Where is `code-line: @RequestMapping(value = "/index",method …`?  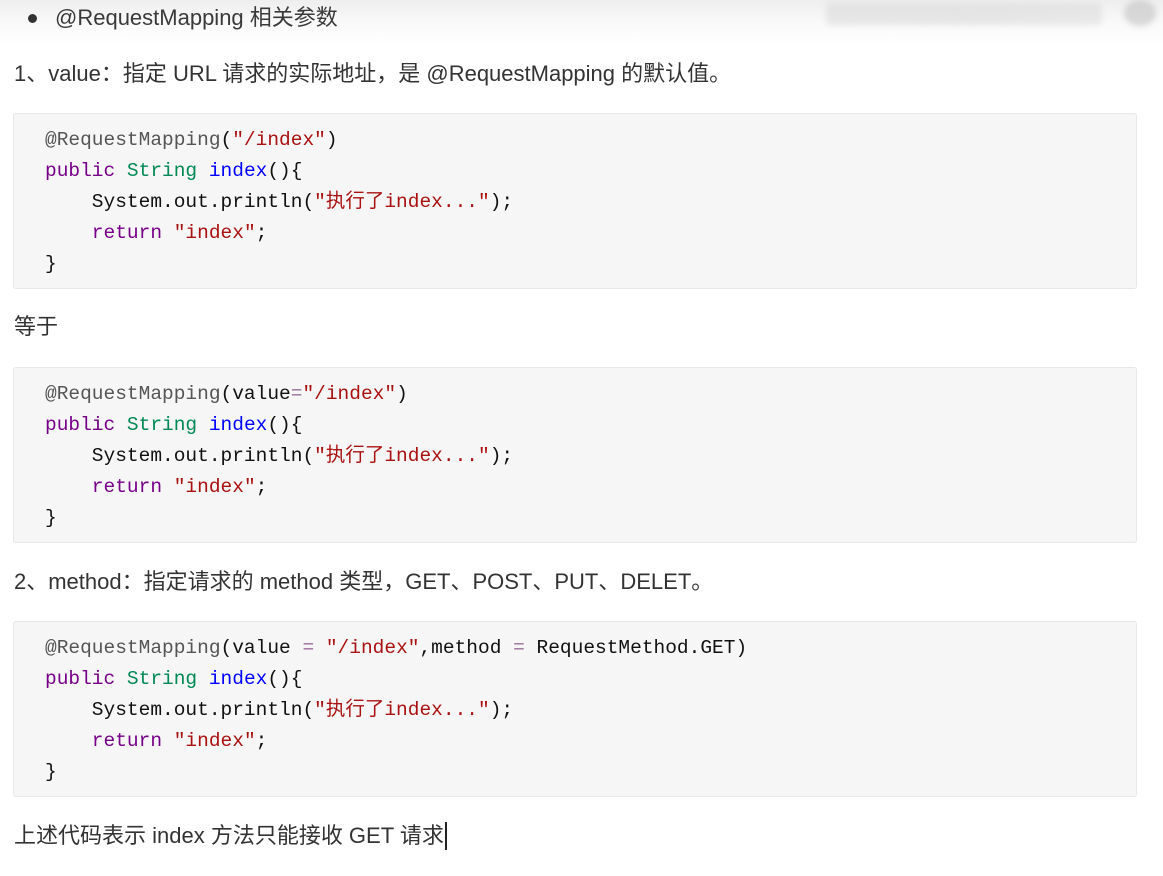
code-line: @RequestMapping(value = "/index",method … is located at coordinates (590, 648).